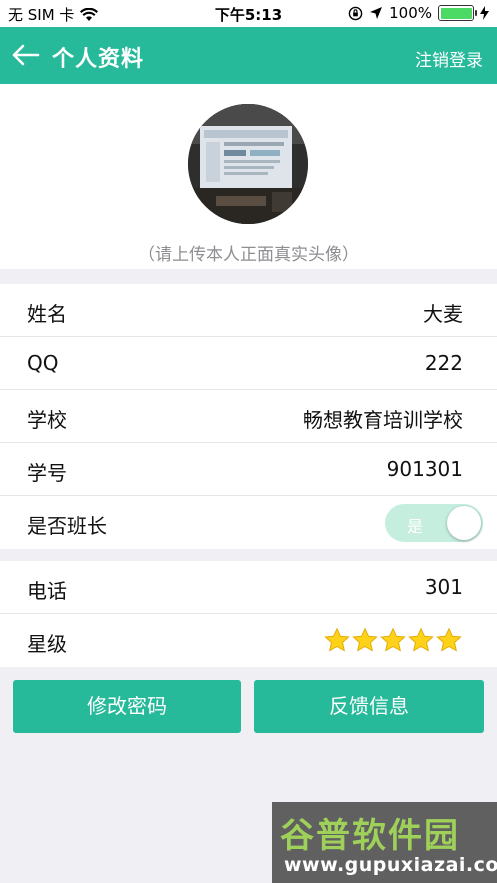 Image resolution: width=497 pixels, height=883 pixels. I want to click on avatar-photo, so click(248, 164).